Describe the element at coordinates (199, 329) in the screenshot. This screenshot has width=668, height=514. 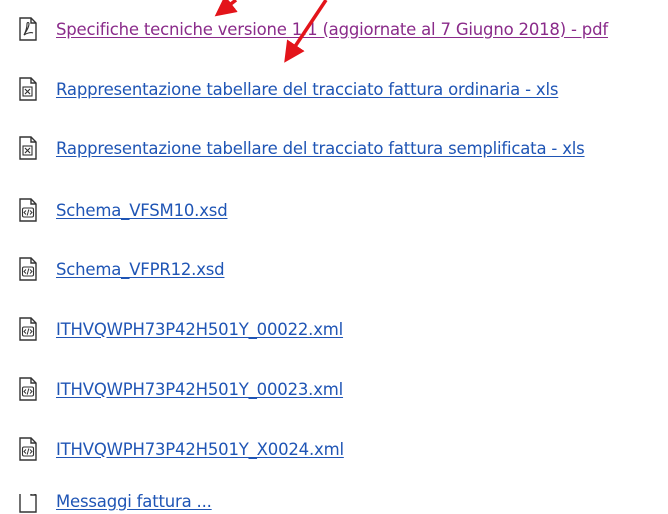
I see `file-link: ITHVQWPH73P42H501Y_00022.xml` at that location.